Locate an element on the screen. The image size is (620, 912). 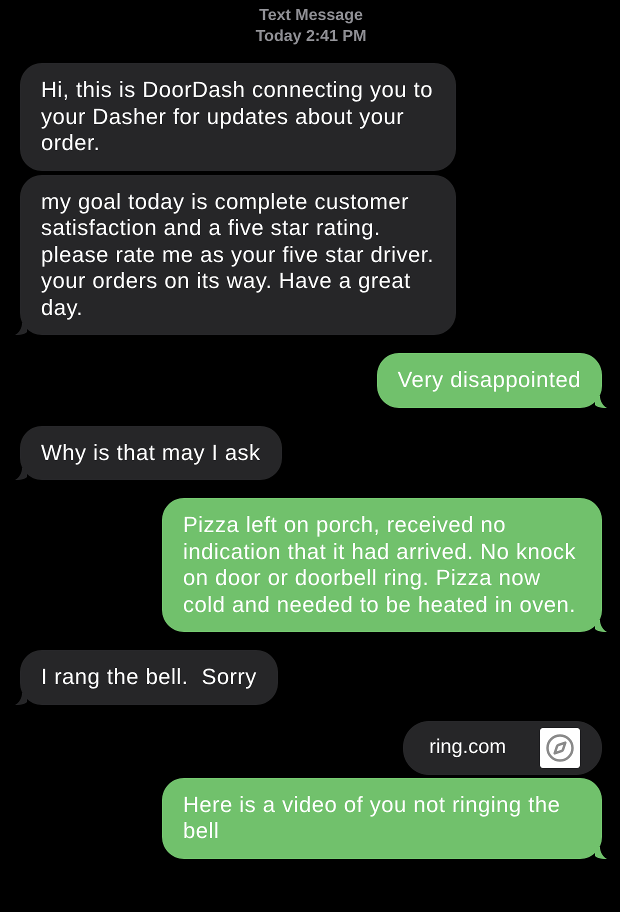
received-message: Hi, this is DoorDash connecting you to your Dasher for updates about your order. is located at coordinates (238, 116).